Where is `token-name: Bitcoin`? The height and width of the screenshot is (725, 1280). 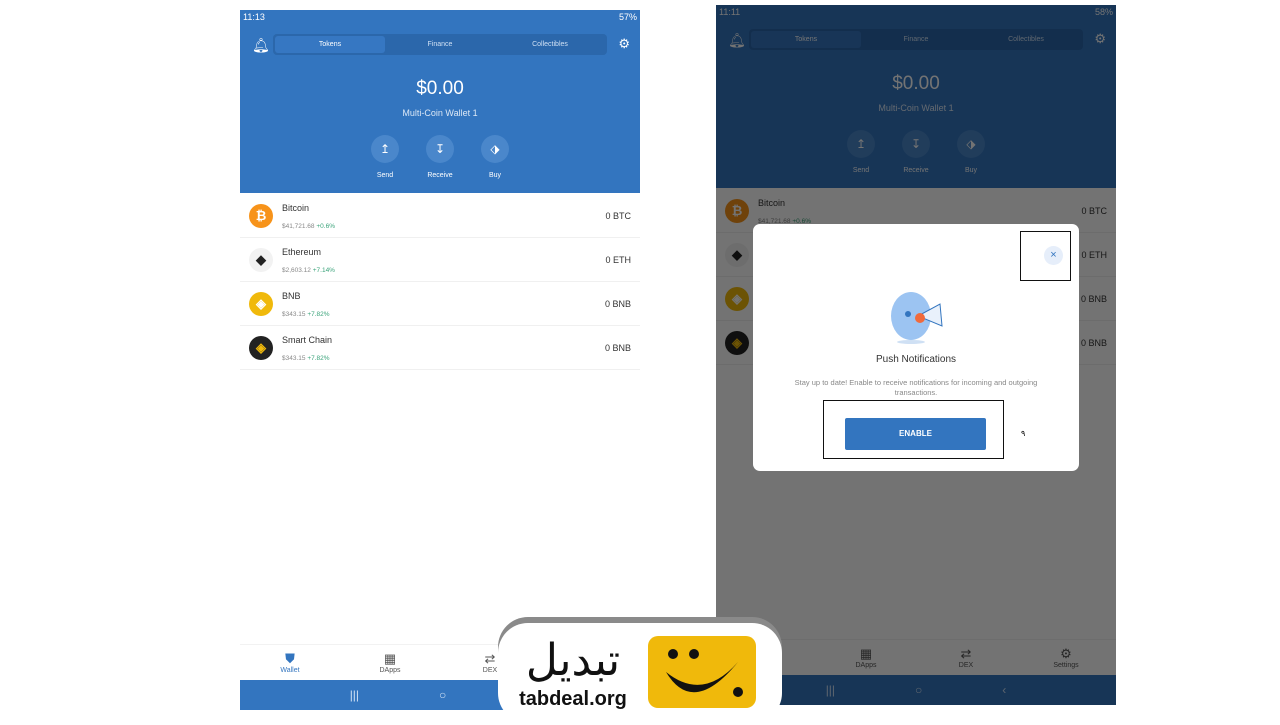 token-name: Bitcoin is located at coordinates (296, 208).